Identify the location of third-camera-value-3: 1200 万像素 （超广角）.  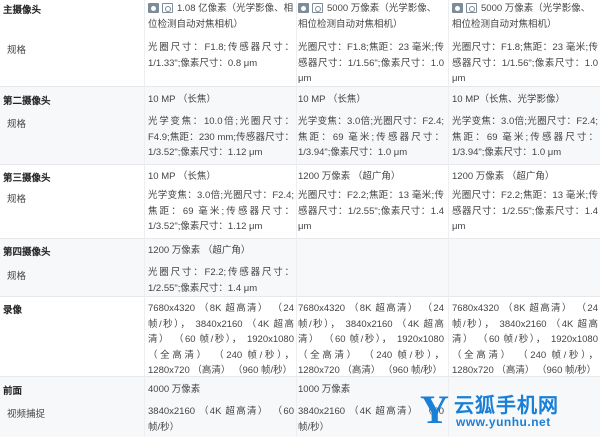
(503, 176).